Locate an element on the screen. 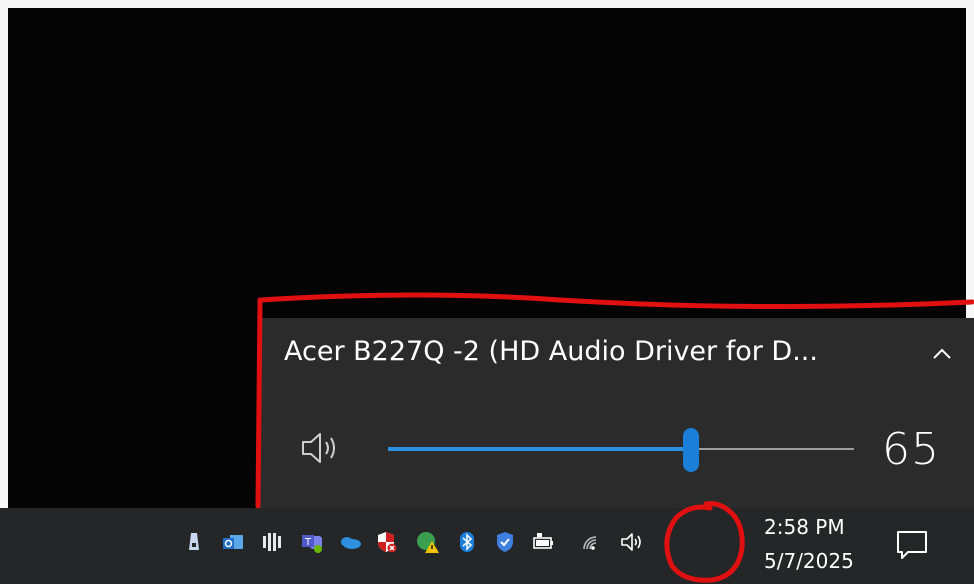 The height and width of the screenshot is (584, 974). chevron-up-icon is located at coordinates (942, 354).